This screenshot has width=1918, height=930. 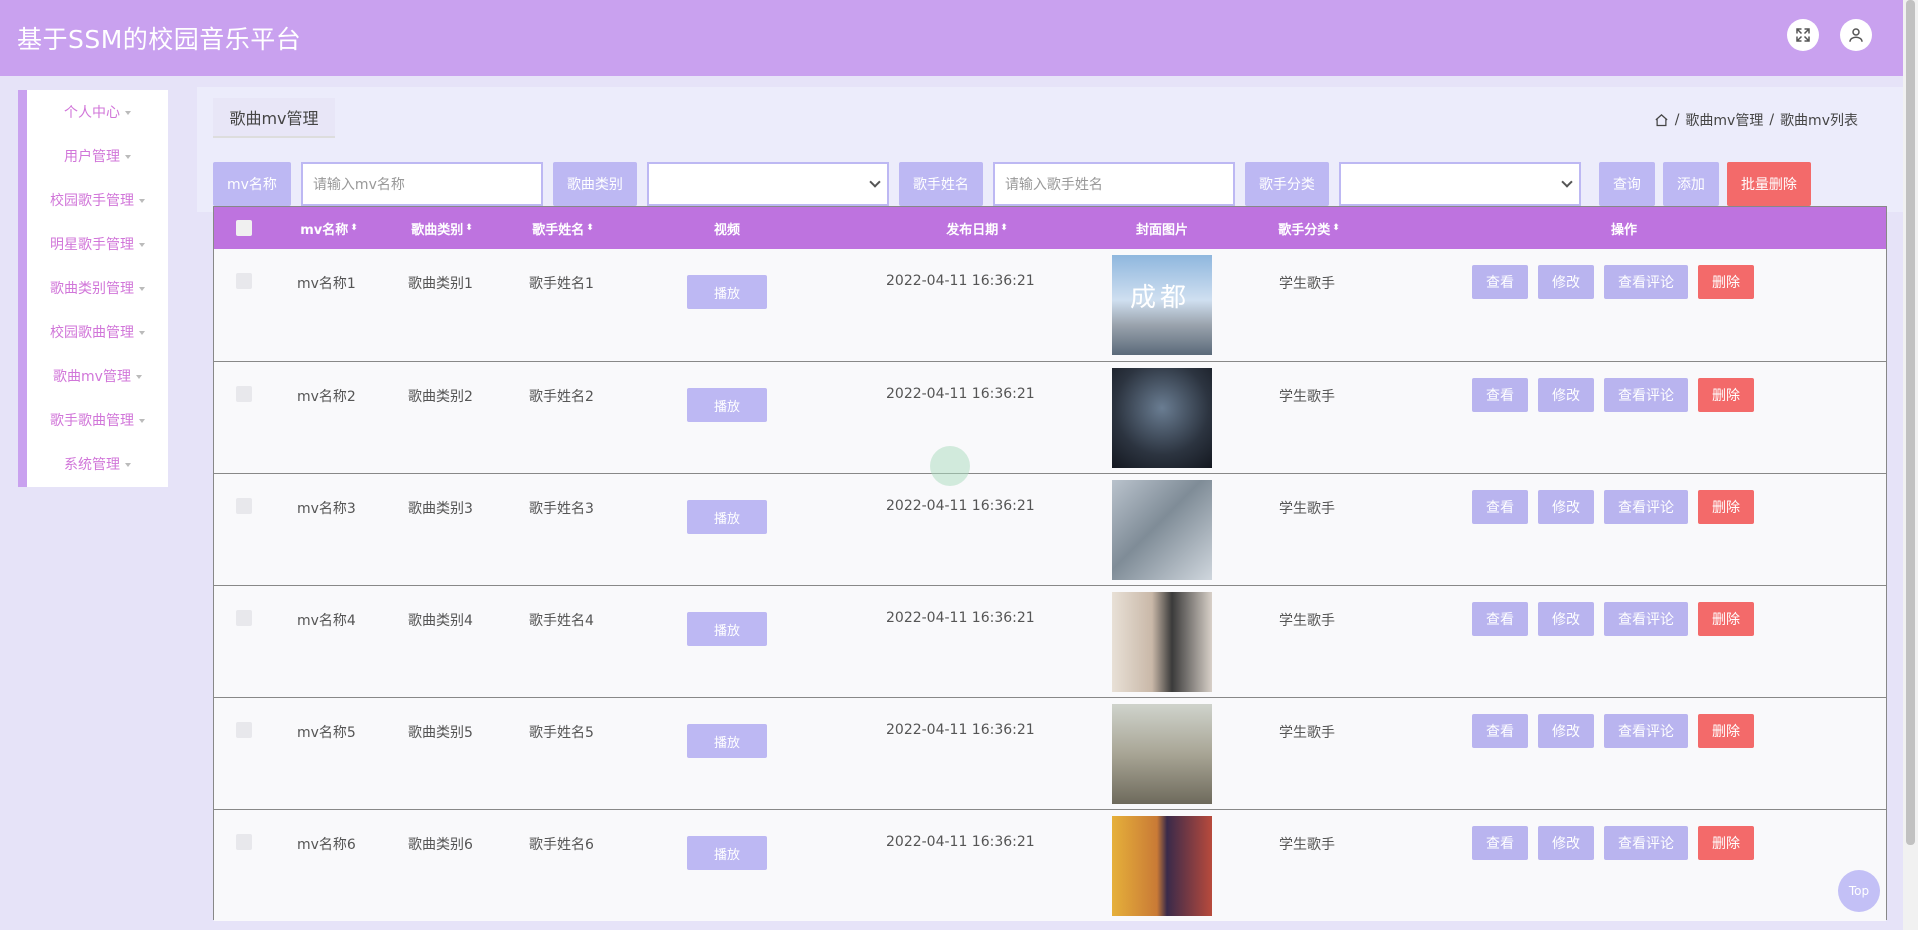 I want to click on breadcrumb-item: 歌曲mv管理, so click(x=1724, y=120).